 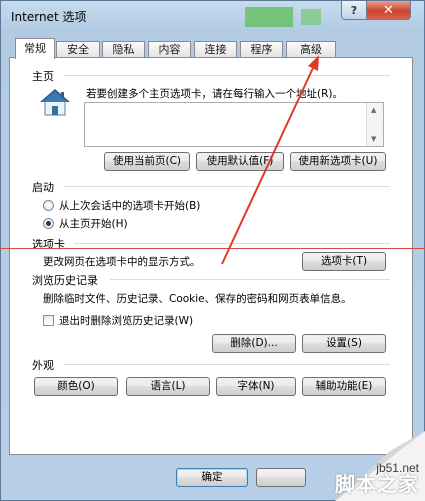 What do you see at coordinates (48, 320) in the screenshot?
I see `delete-on-exit-checkbox` at bounding box center [48, 320].